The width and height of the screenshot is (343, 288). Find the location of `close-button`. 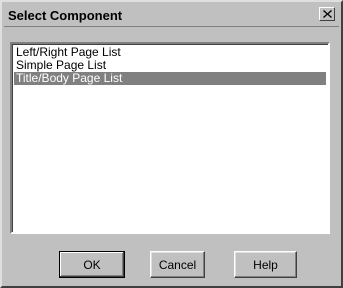

close-button is located at coordinates (327, 14).